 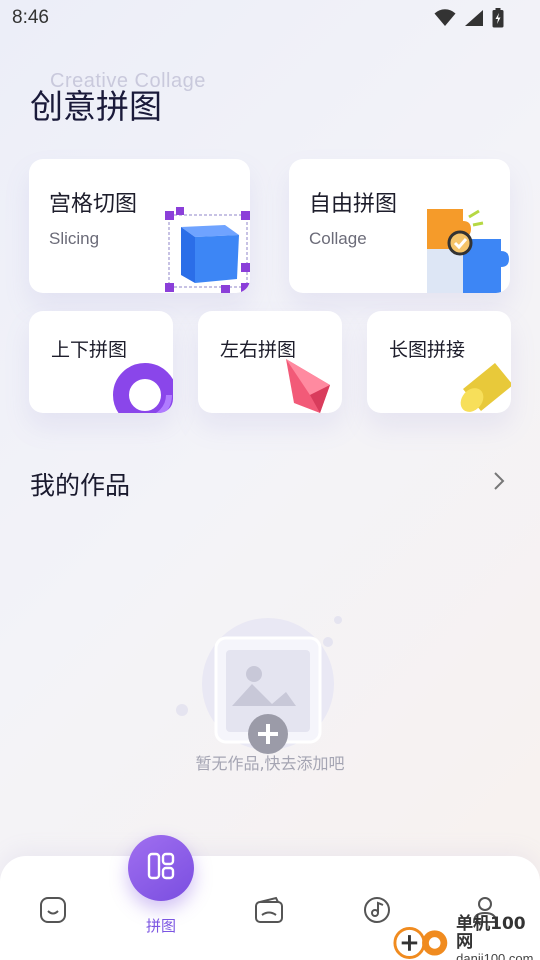 I want to click on logo-cn-text: 单机100网, so click(x=491, y=933).